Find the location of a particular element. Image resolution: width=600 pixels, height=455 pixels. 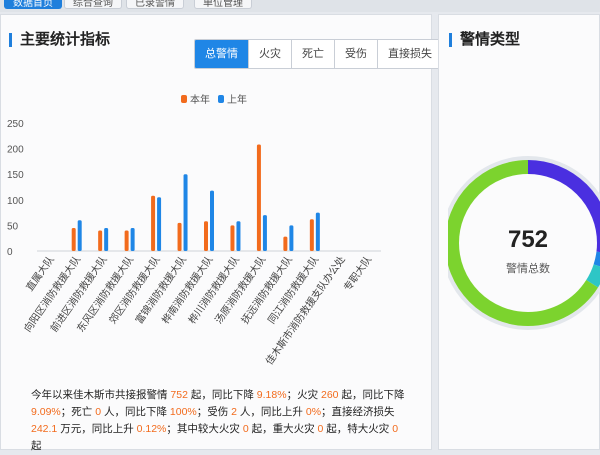

summary-text-part: ；直接经济损失 is located at coordinates (358, 412).